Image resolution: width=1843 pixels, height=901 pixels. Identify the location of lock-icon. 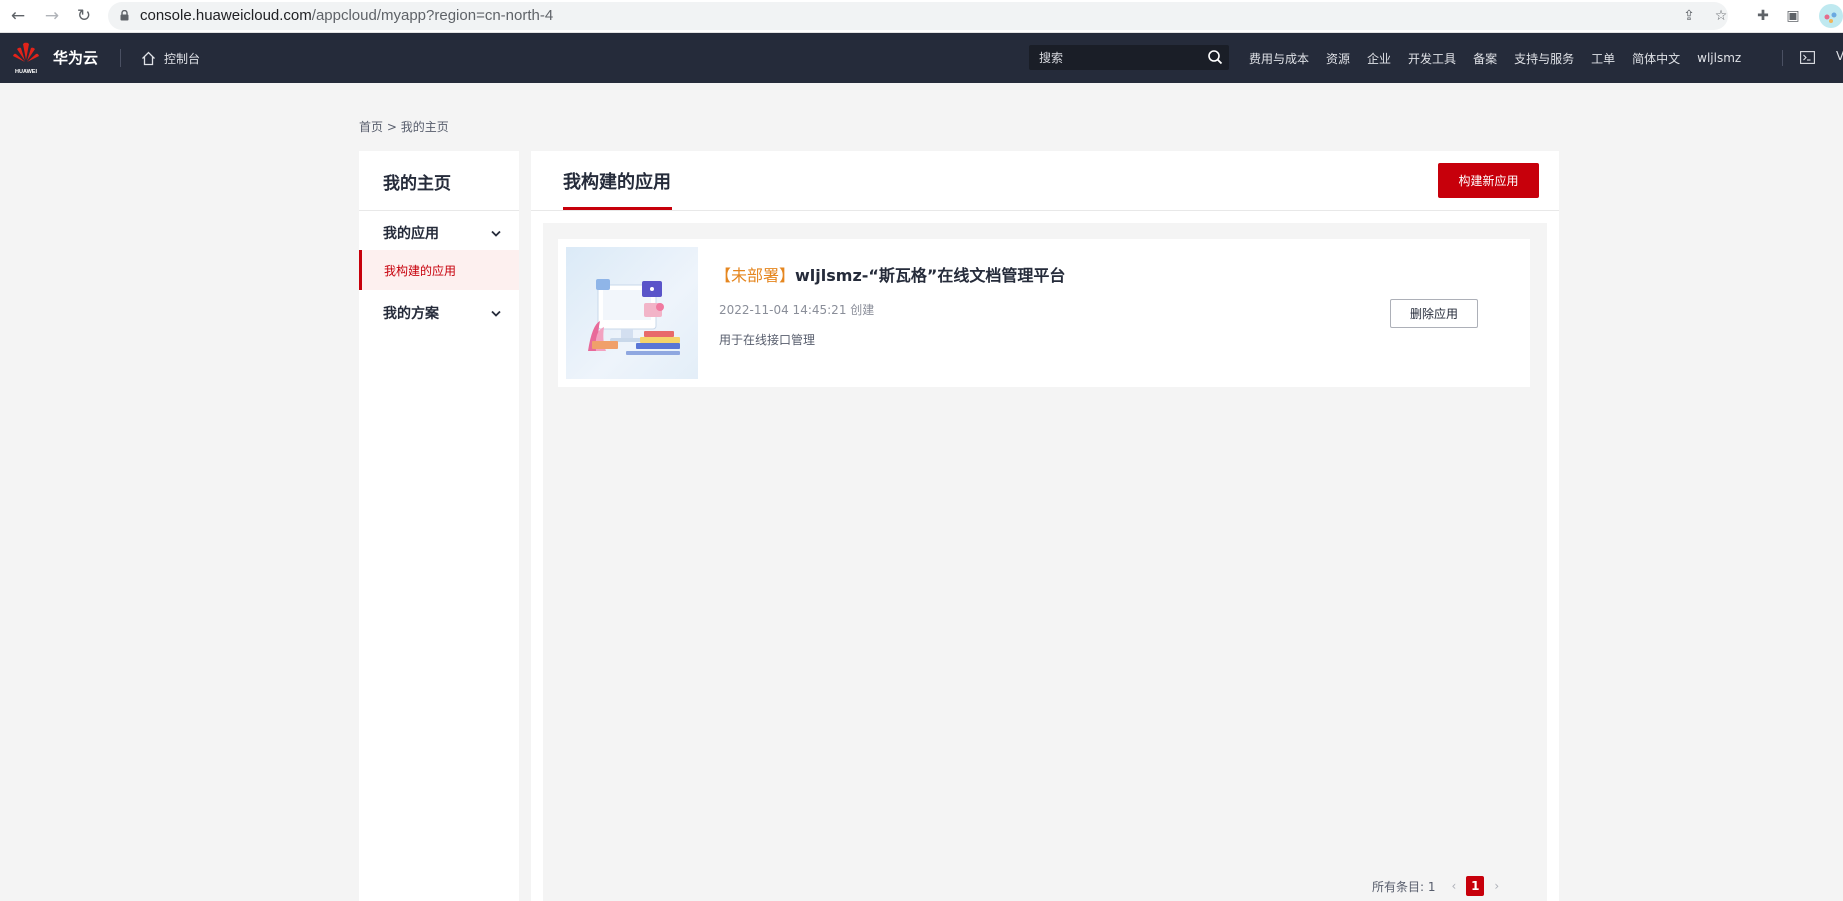
(124, 15).